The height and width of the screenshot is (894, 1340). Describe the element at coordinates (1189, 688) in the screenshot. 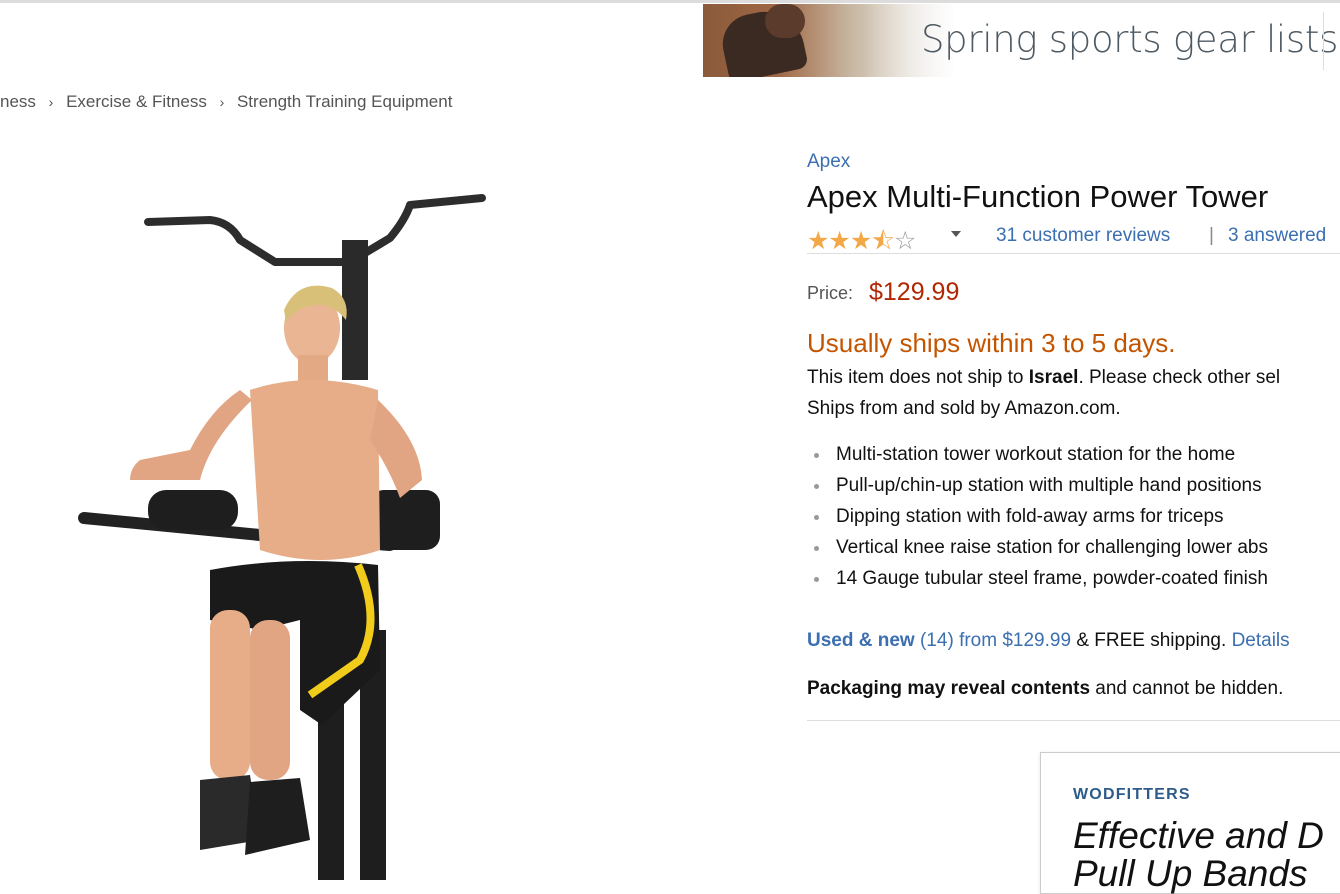

I see `packaging-notice-rest: and cannot be hidden.` at that location.